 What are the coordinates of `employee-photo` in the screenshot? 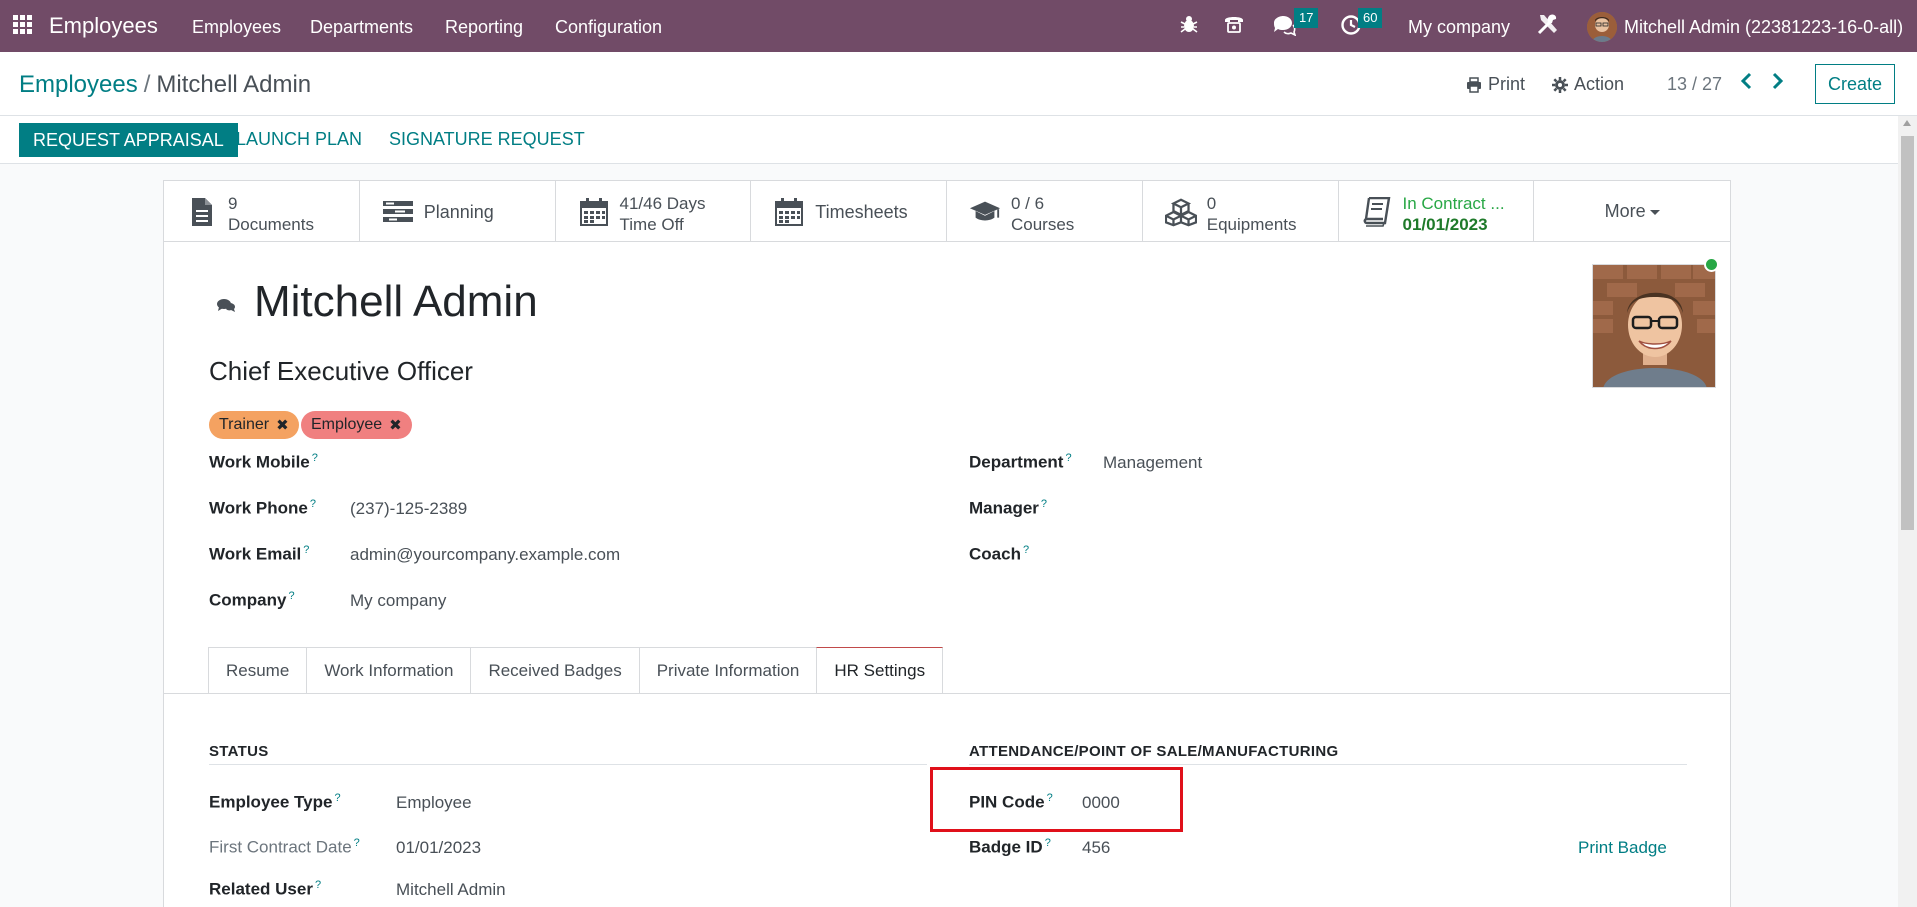 It's located at (1654, 326).